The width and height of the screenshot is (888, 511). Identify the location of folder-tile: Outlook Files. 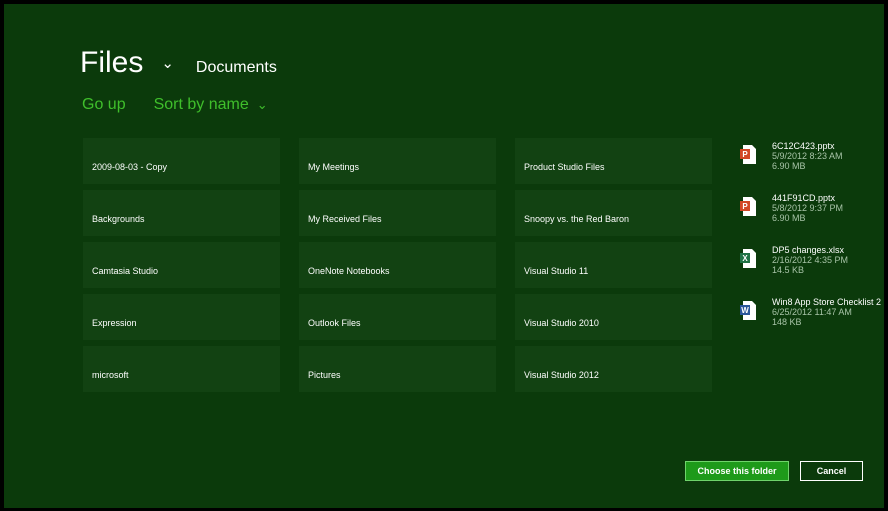
(397, 317).